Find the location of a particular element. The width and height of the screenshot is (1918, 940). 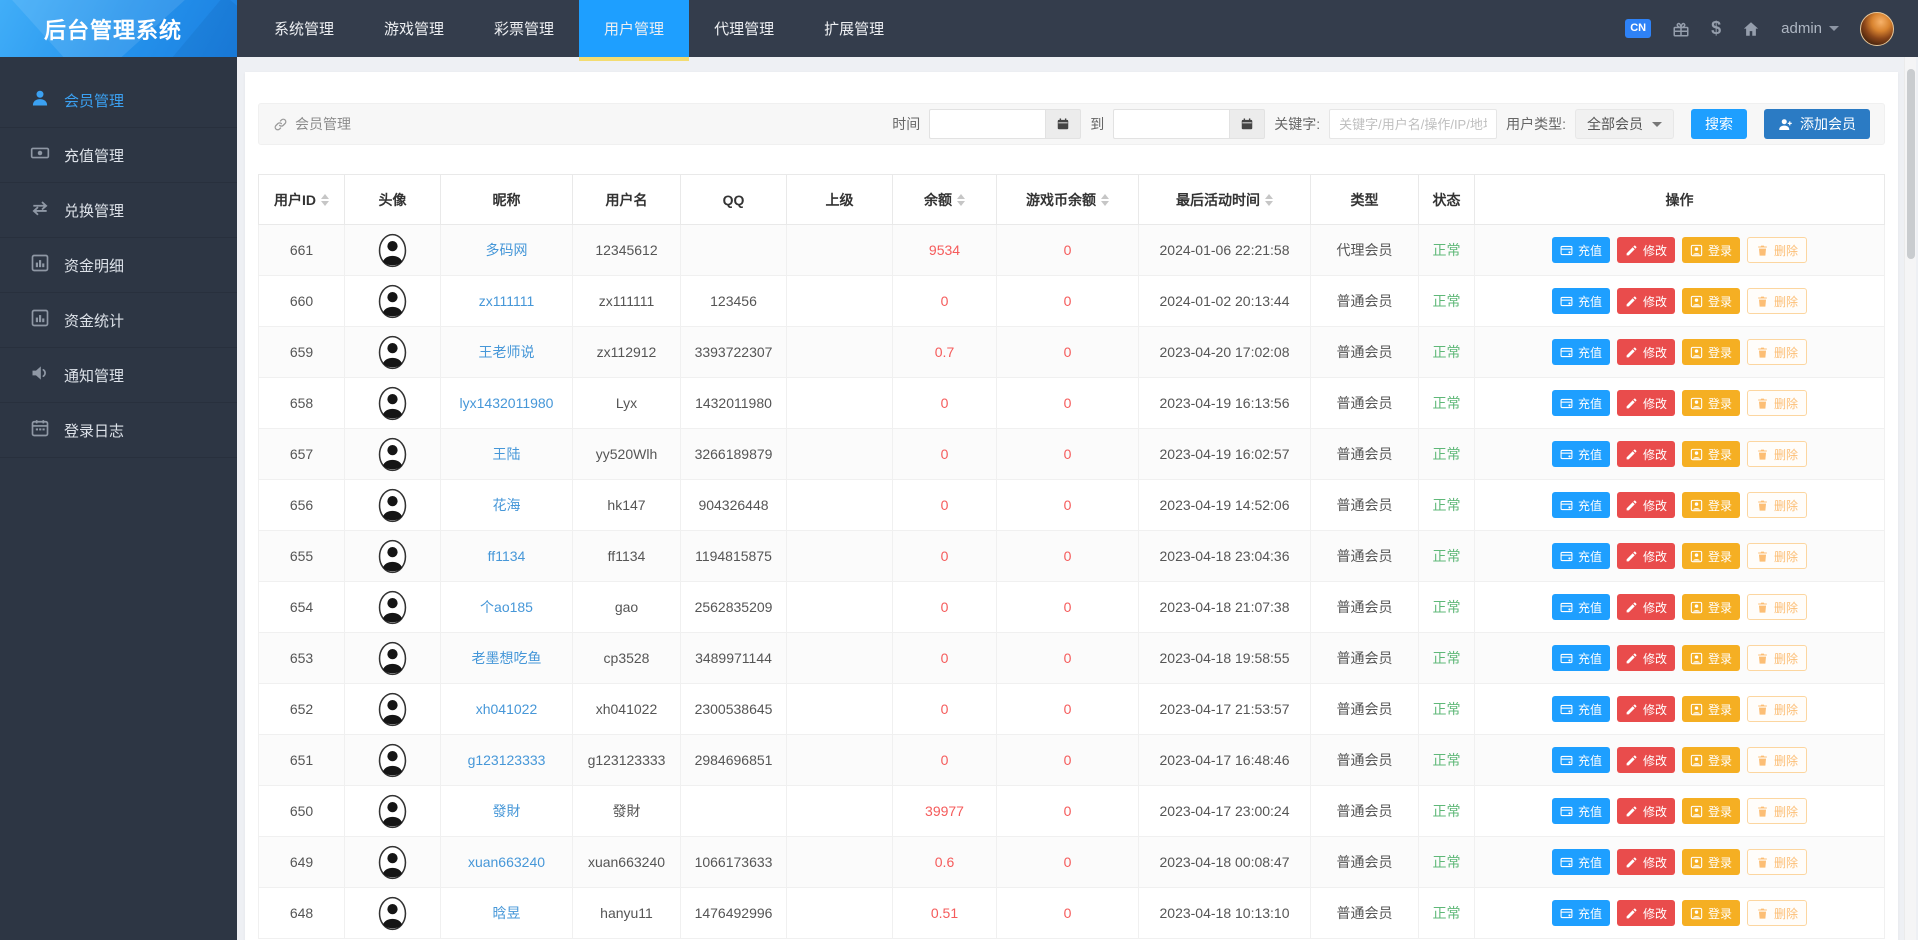

nav-tab-3: 用户管理 is located at coordinates (634, 30).